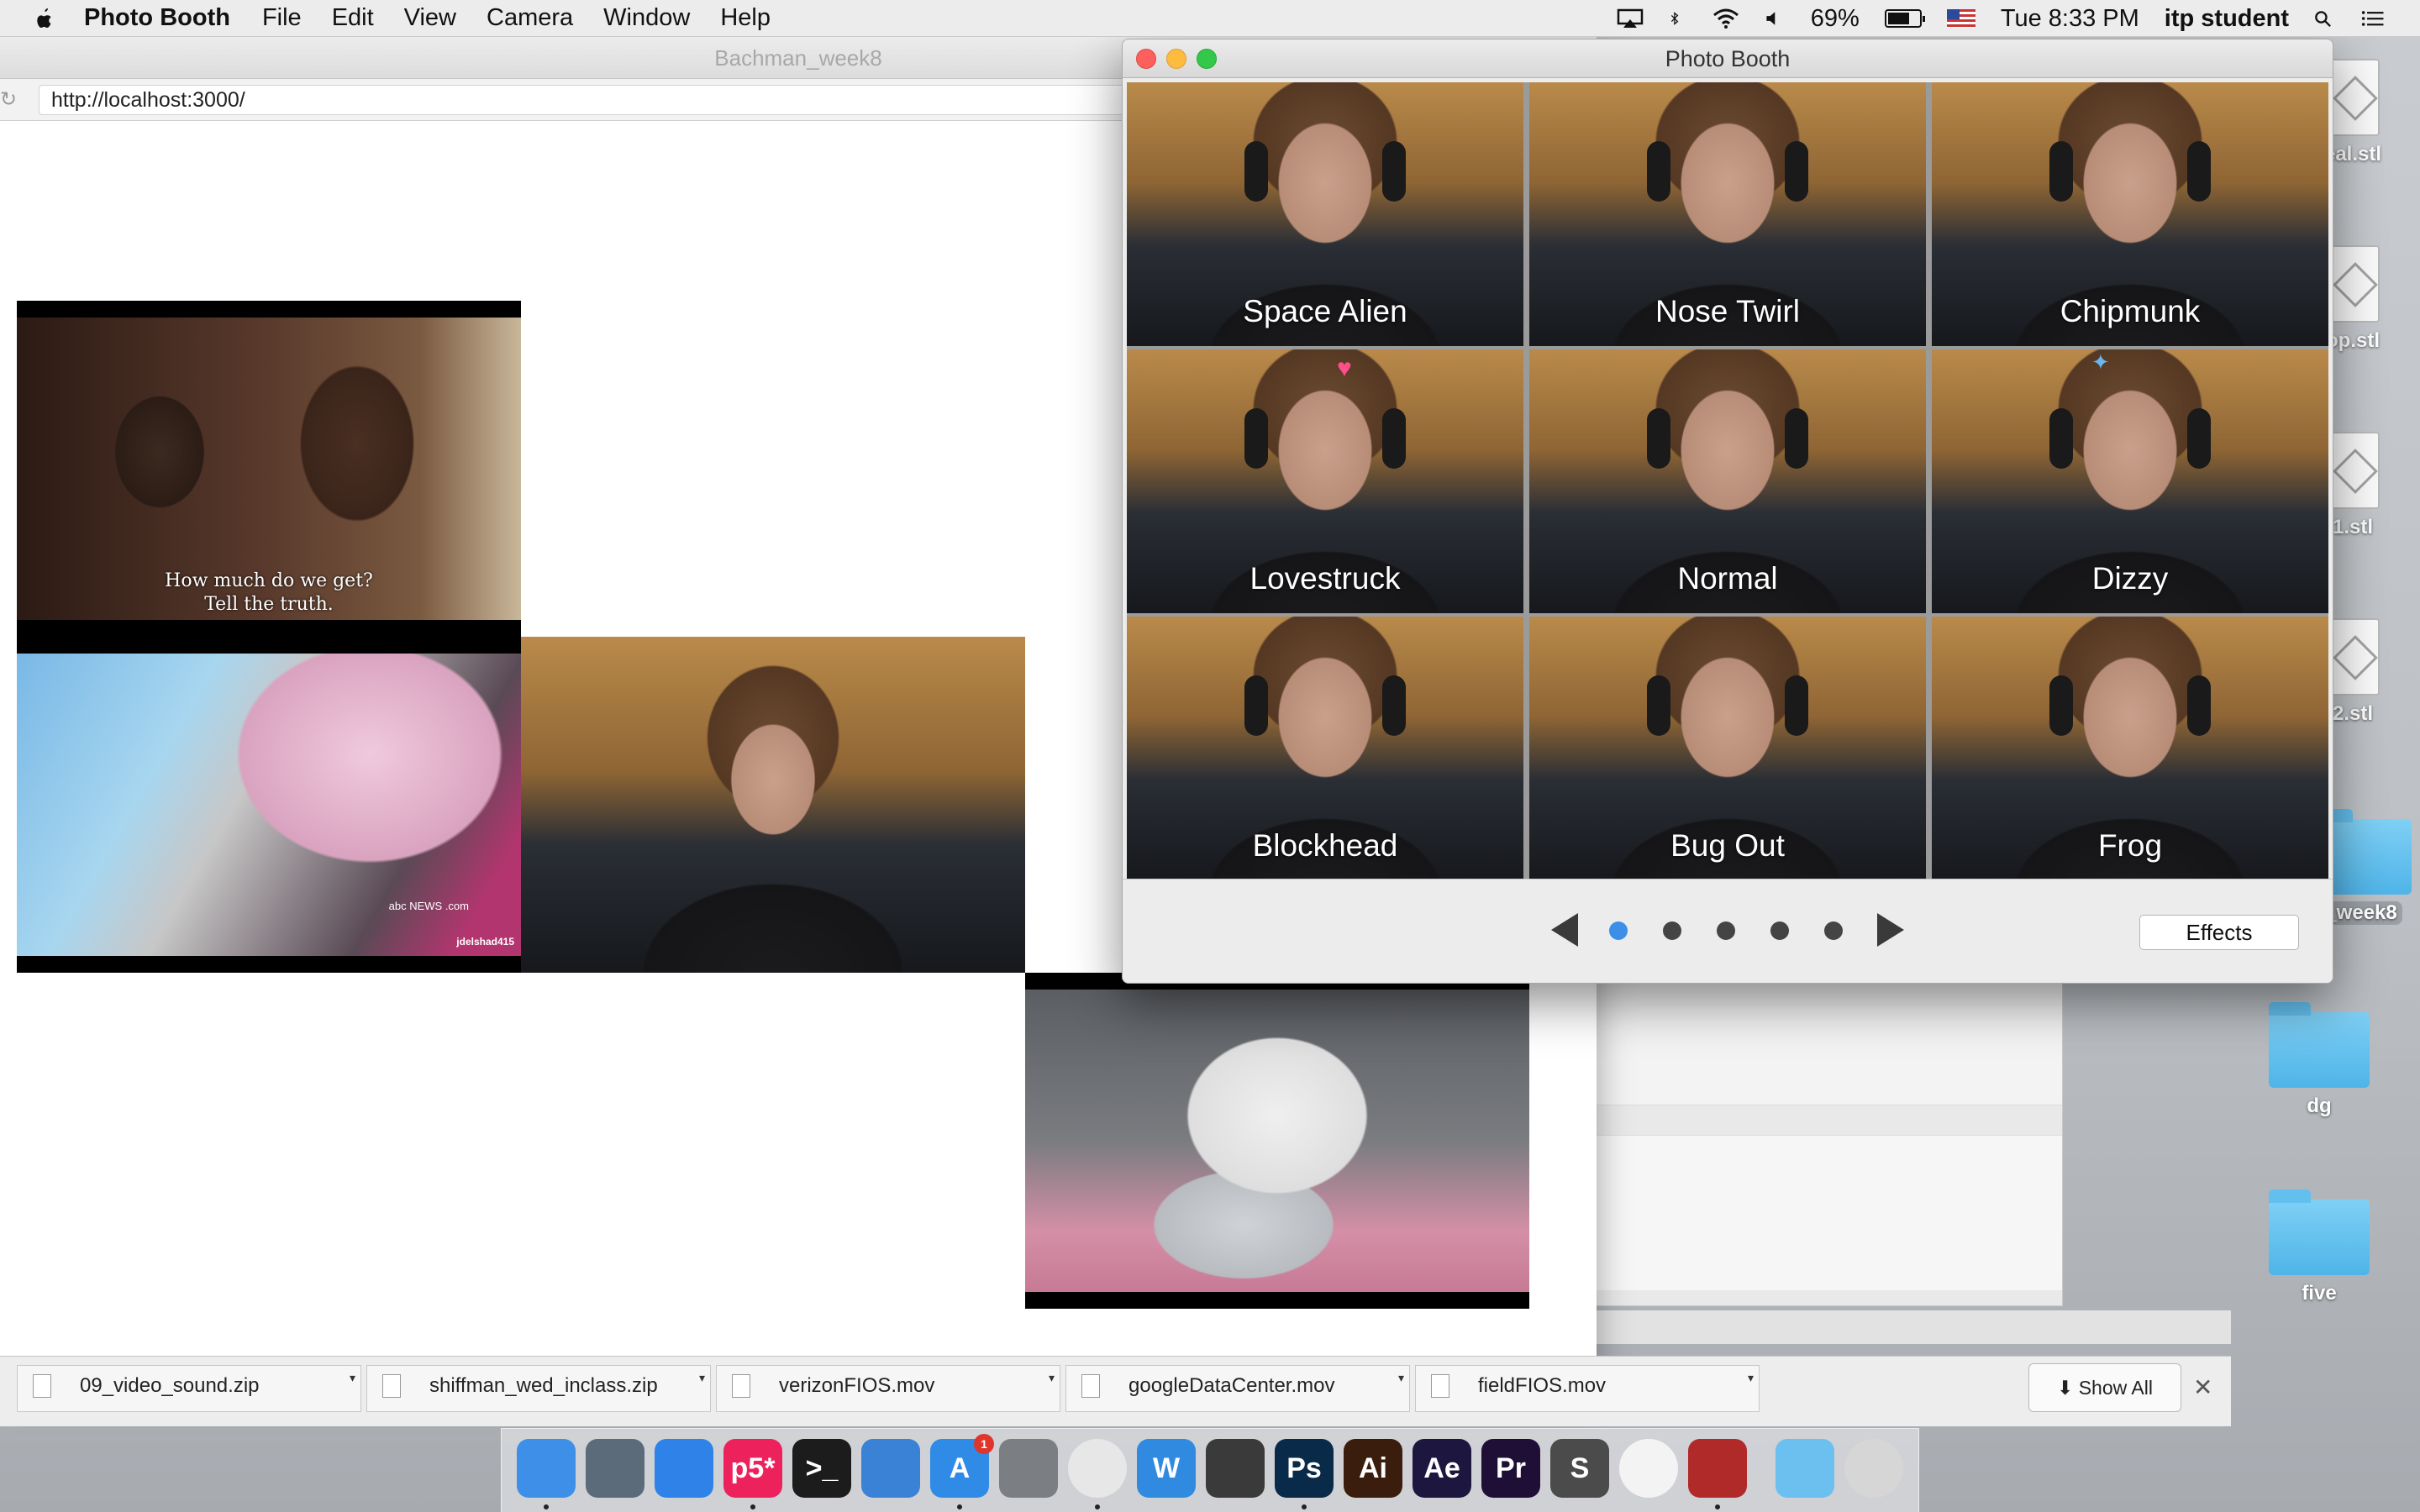  What do you see at coordinates (546, 1468) in the screenshot?
I see `finder-icon` at bounding box center [546, 1468].